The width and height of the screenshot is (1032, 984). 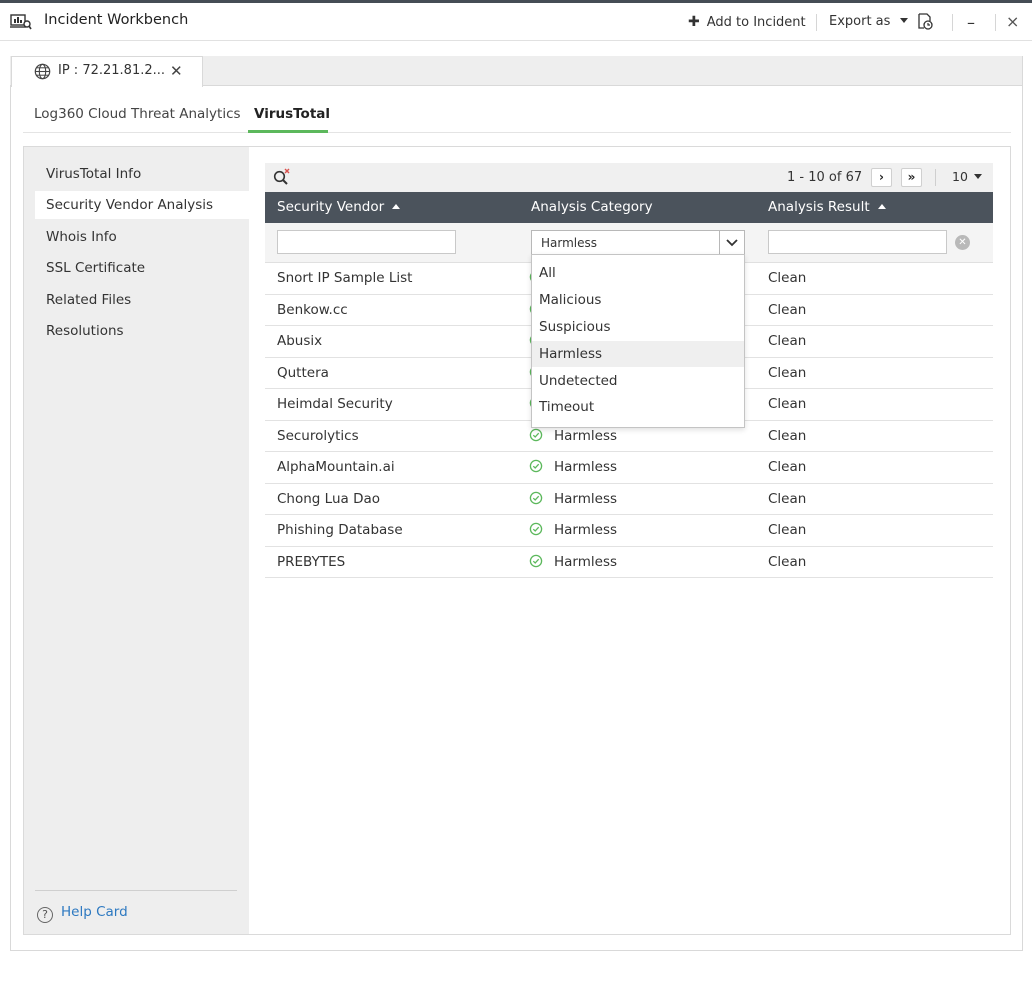 What do you see at coordinates (311, 561) in the screenshot?
I see `vendor-cell: PREBYTES` at bounding box center [311, 561].